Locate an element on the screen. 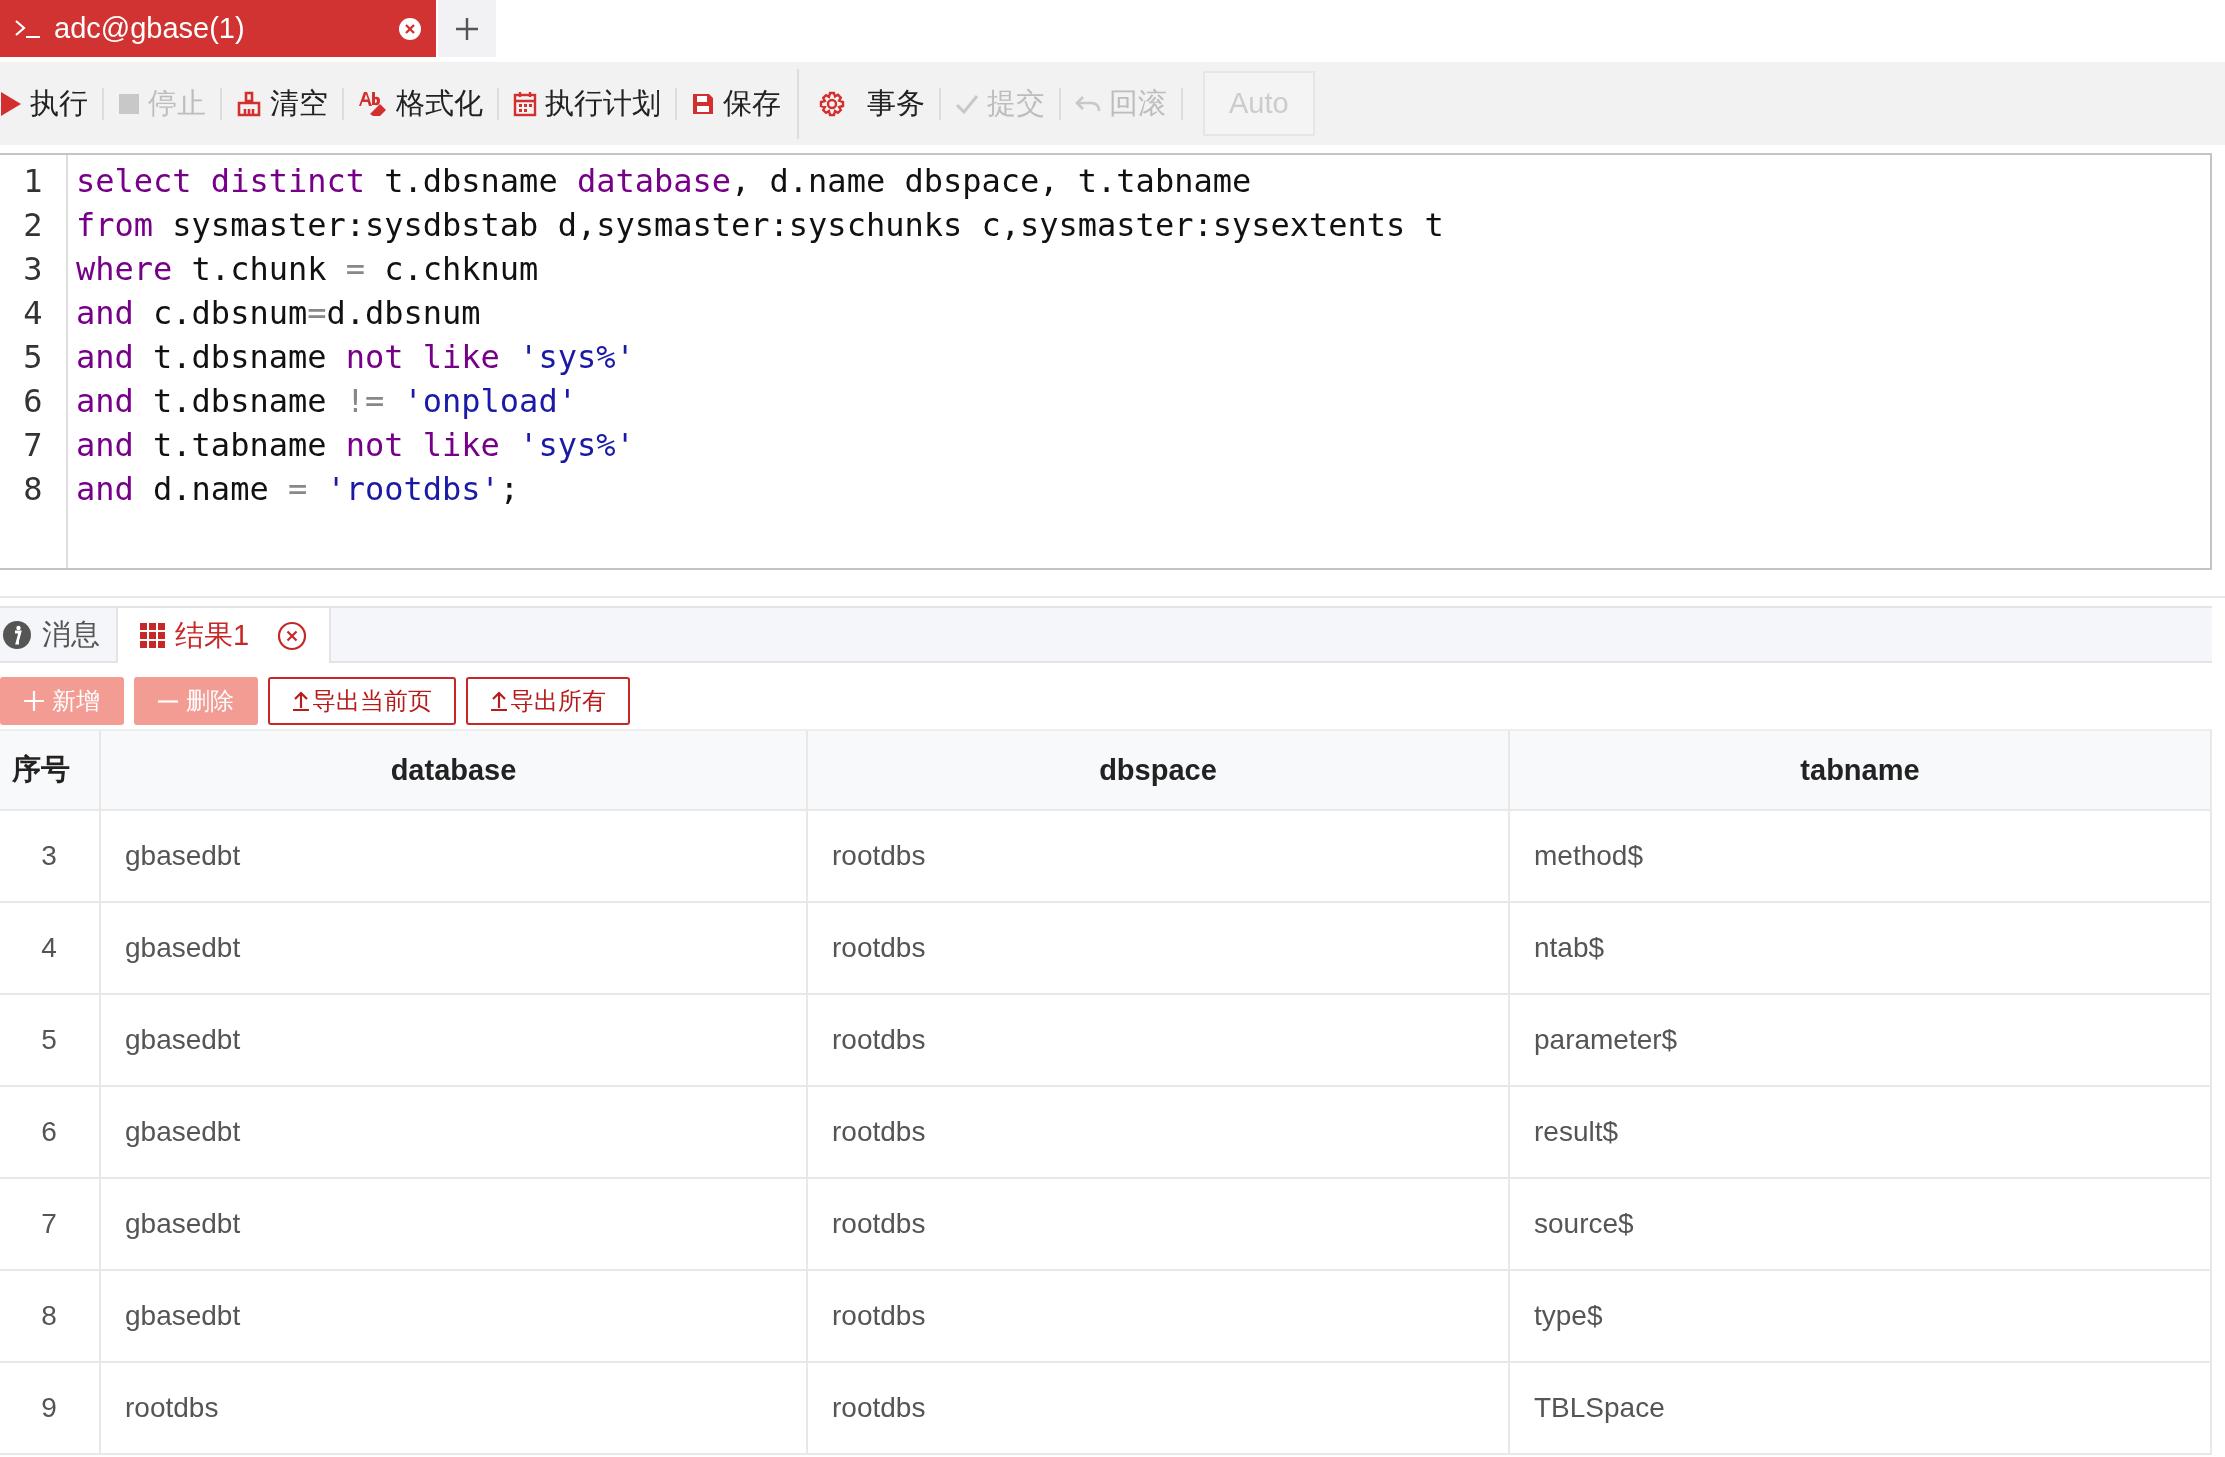  table-cell: method$ is located at coordinates (1860, 856).